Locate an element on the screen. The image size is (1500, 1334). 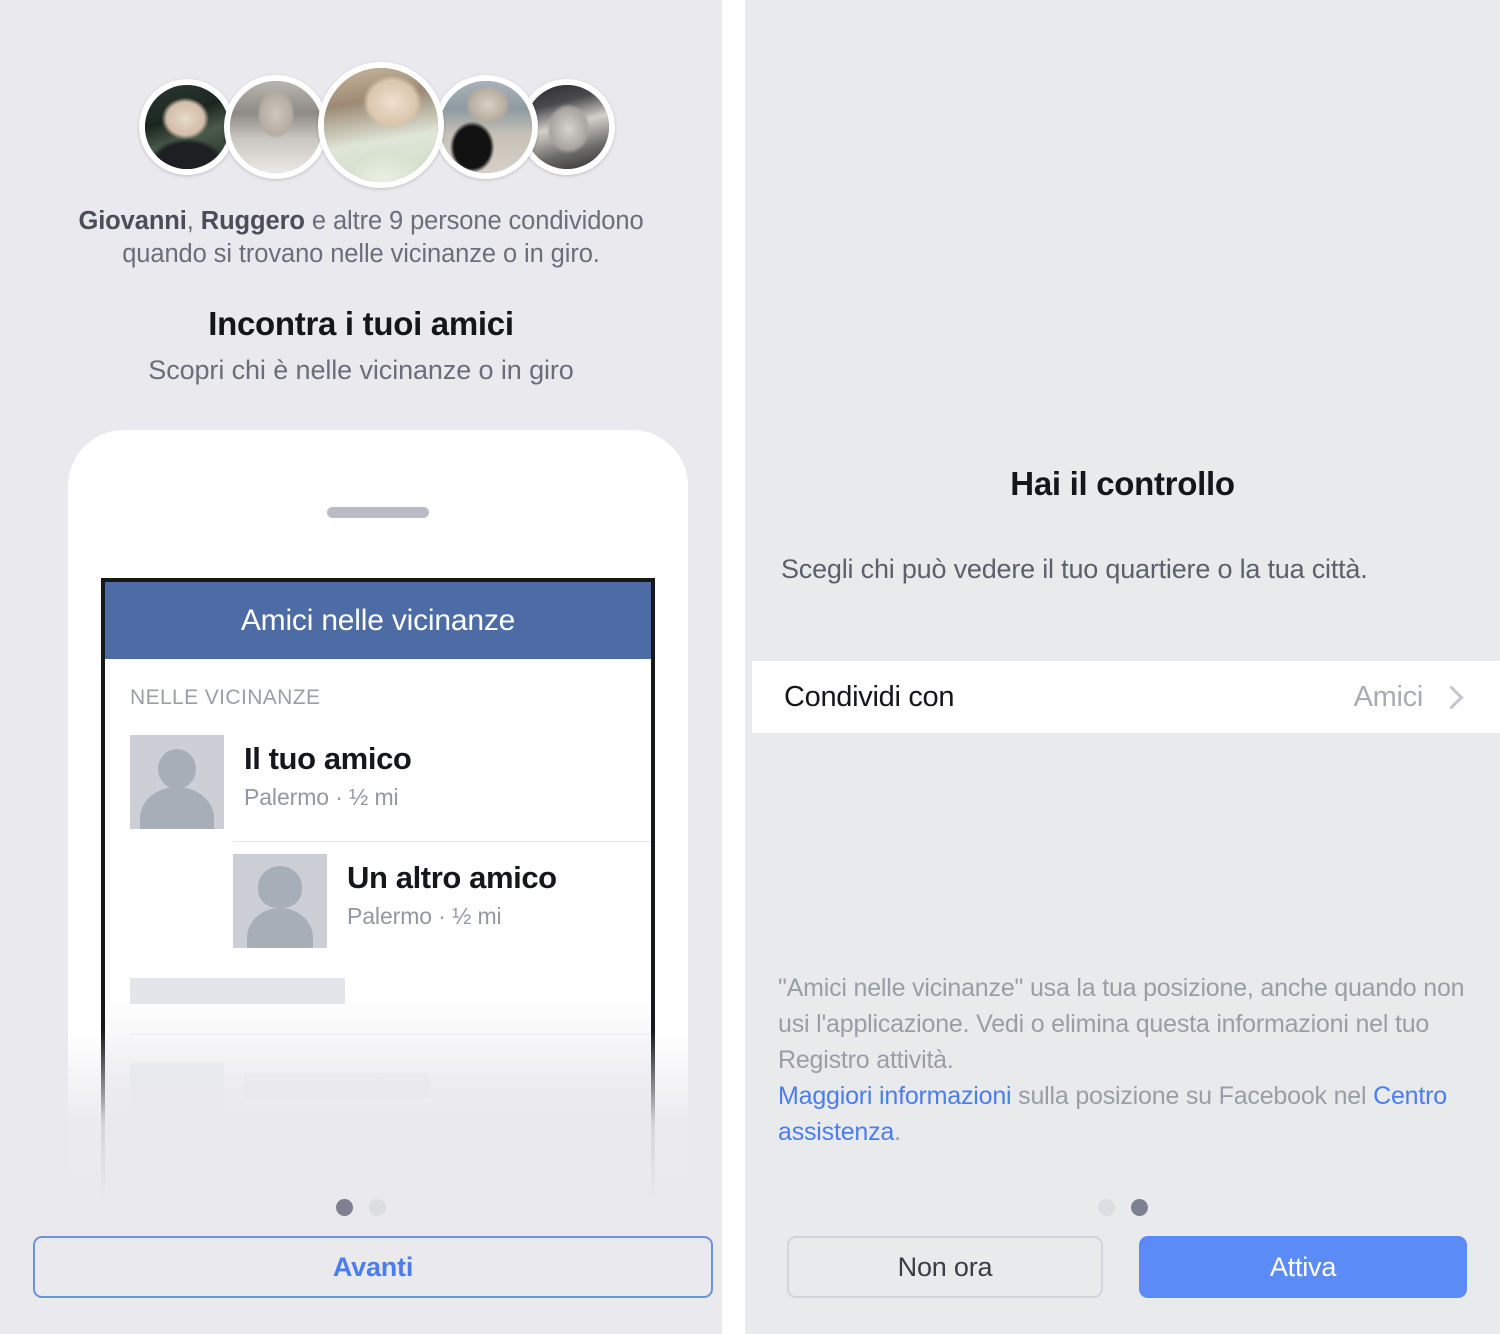
left-page-title: Incontra i tuoi amici is located at coordinates (361, 323).